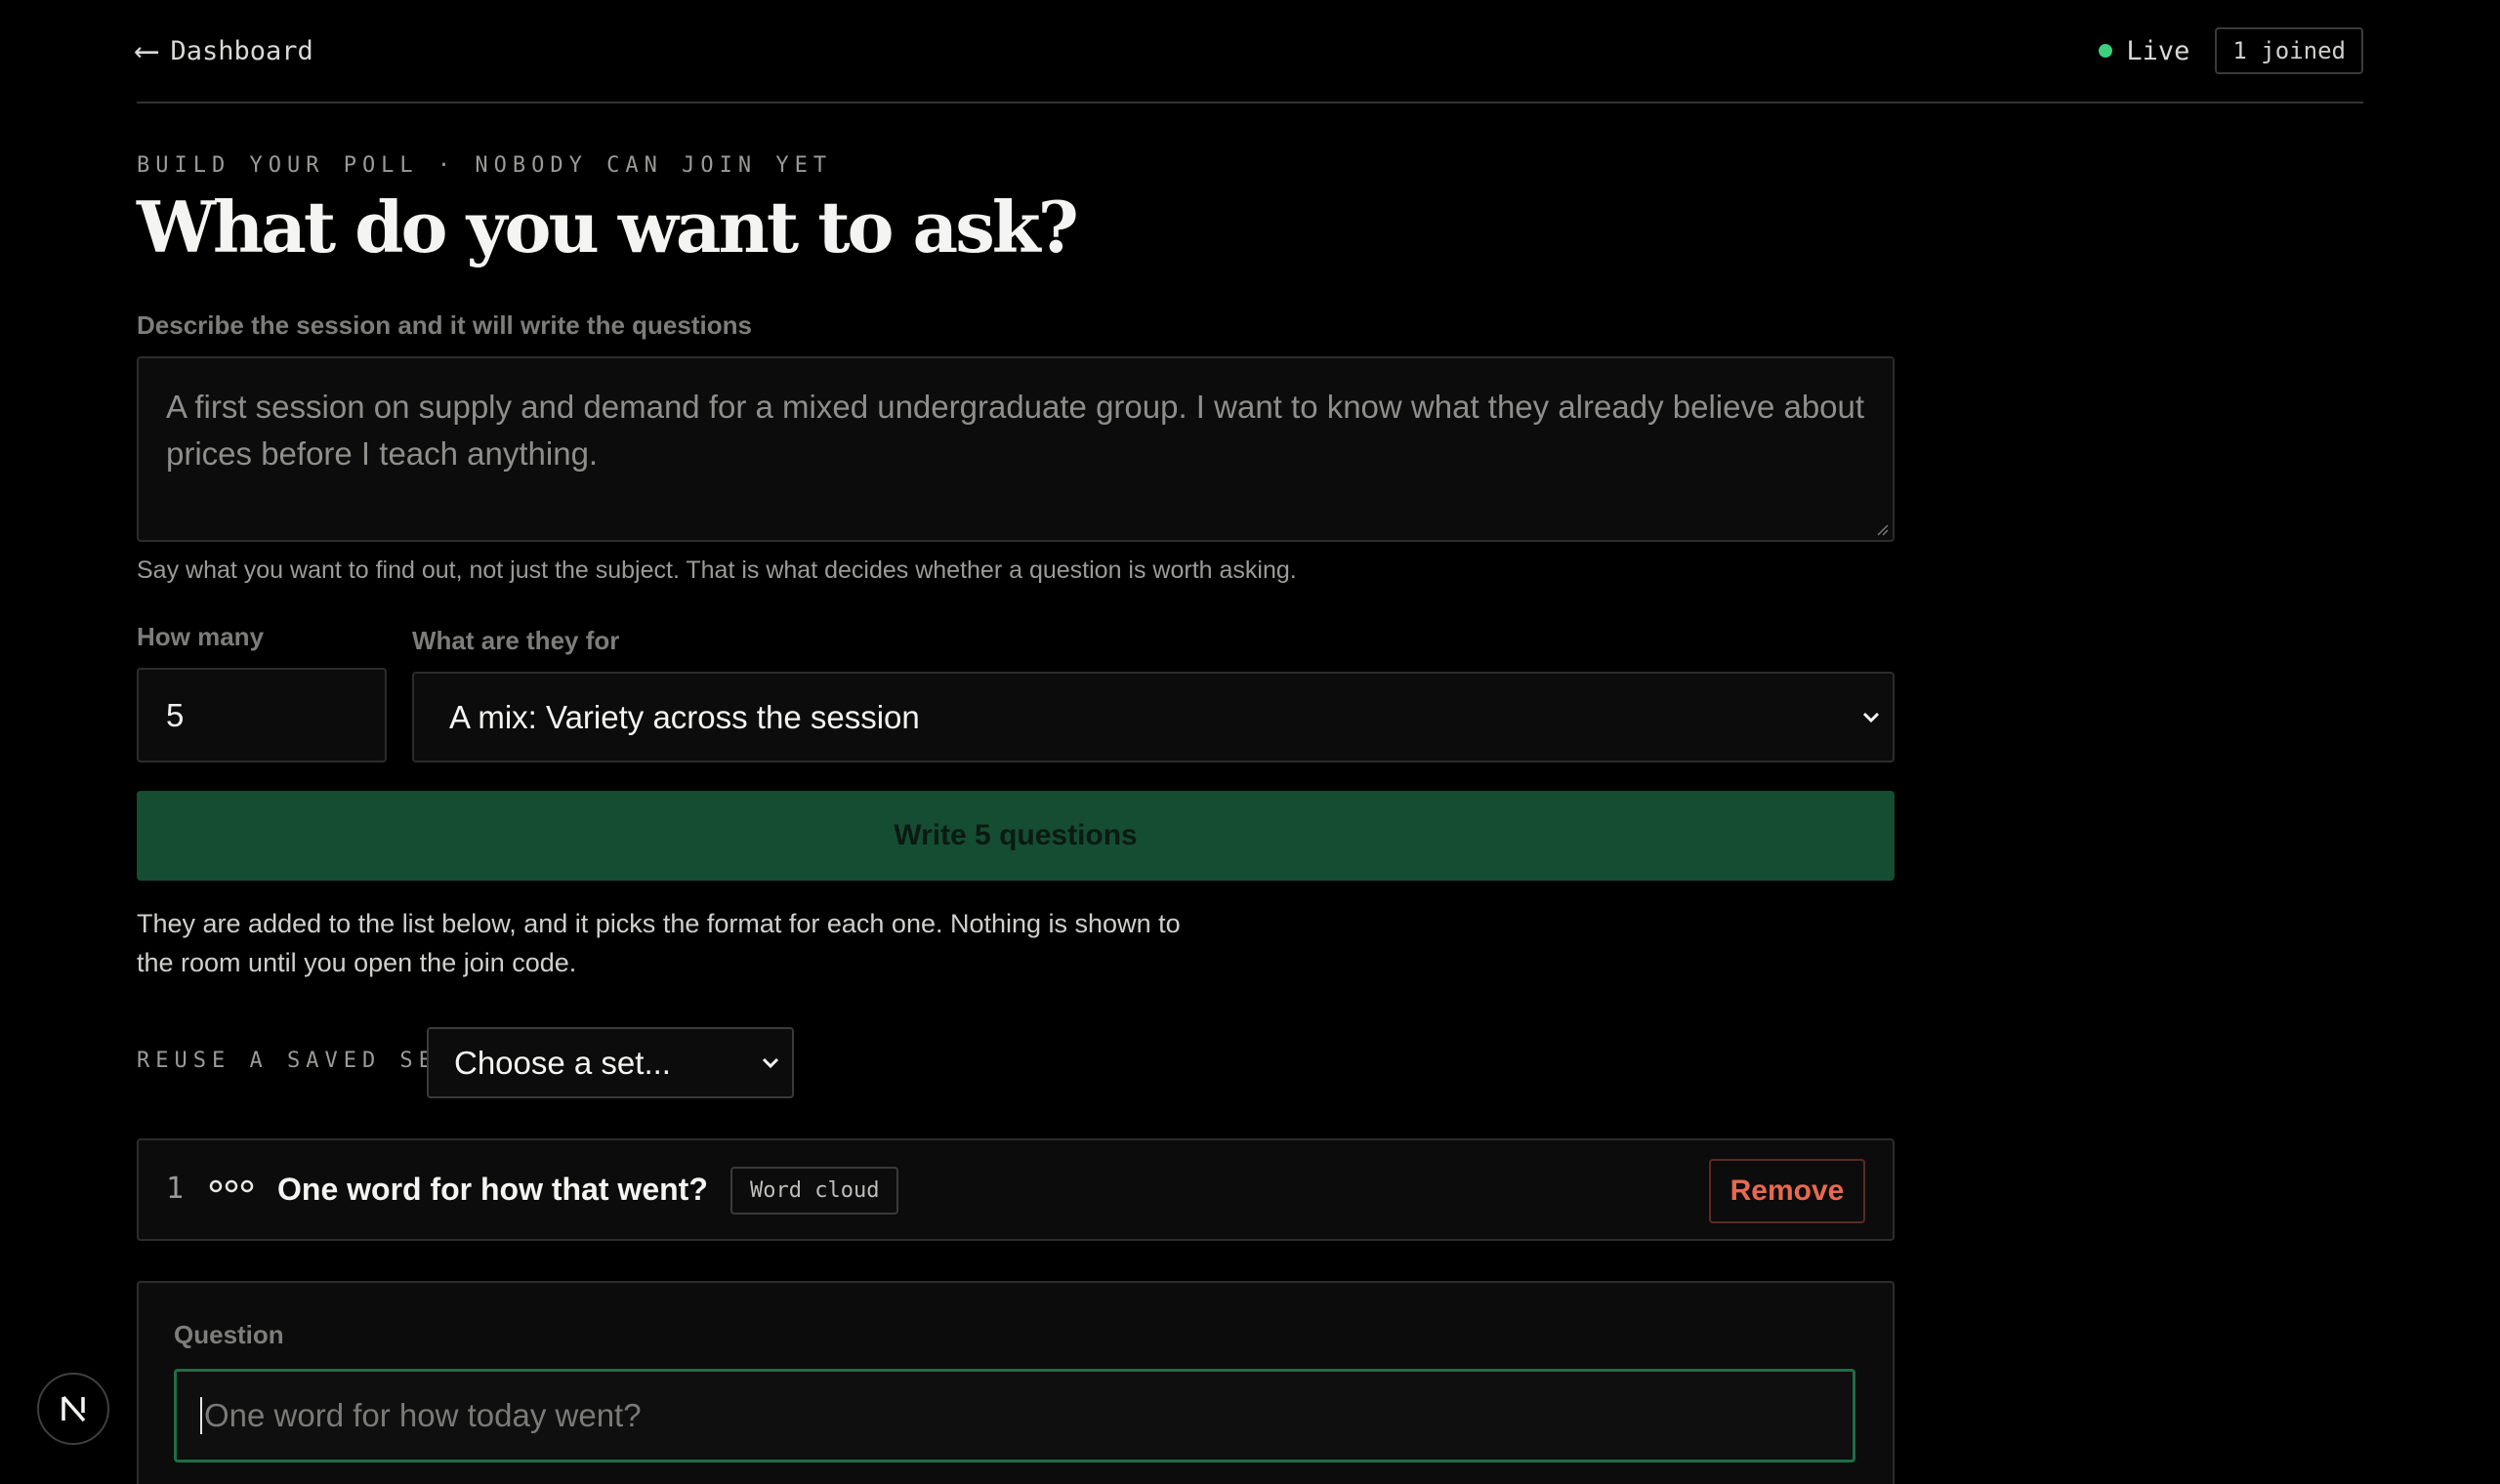 Image resolution: width=2500 pixels, height=1484 pixels. What do you see at coordinates (176, 714) in the screenshot?
I see `question-count-value: 5` at bounding box center [176, 714].